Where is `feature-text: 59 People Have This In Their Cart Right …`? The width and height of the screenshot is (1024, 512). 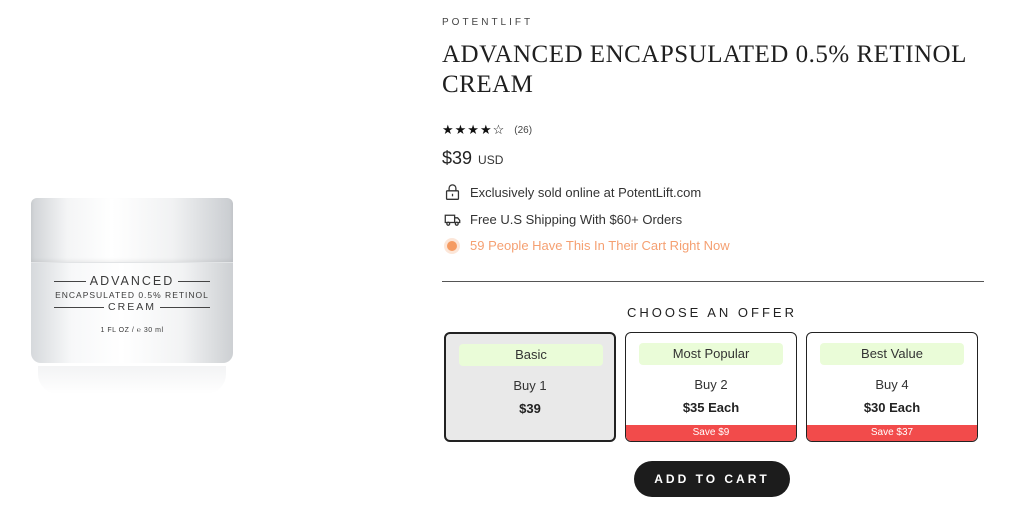
feature-text: 59 People Have This In Their Cart Right … is located at coordinates (600, 245).